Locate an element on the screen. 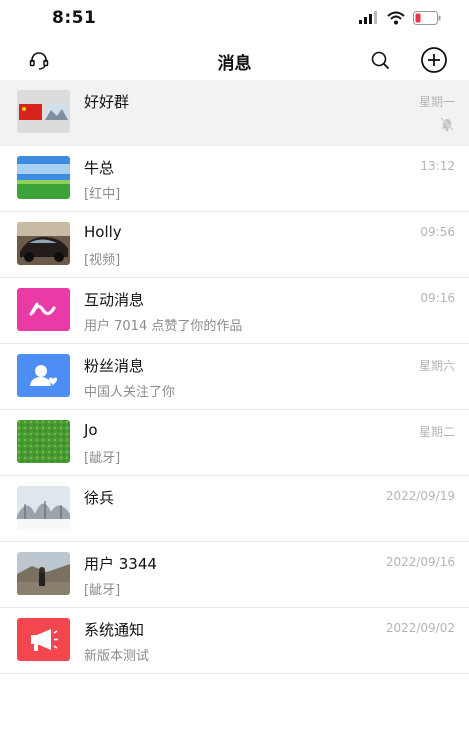 The height and width of the screenshot is (753, 469). status-bar: 8:51 is located at coordinates (234, 19).